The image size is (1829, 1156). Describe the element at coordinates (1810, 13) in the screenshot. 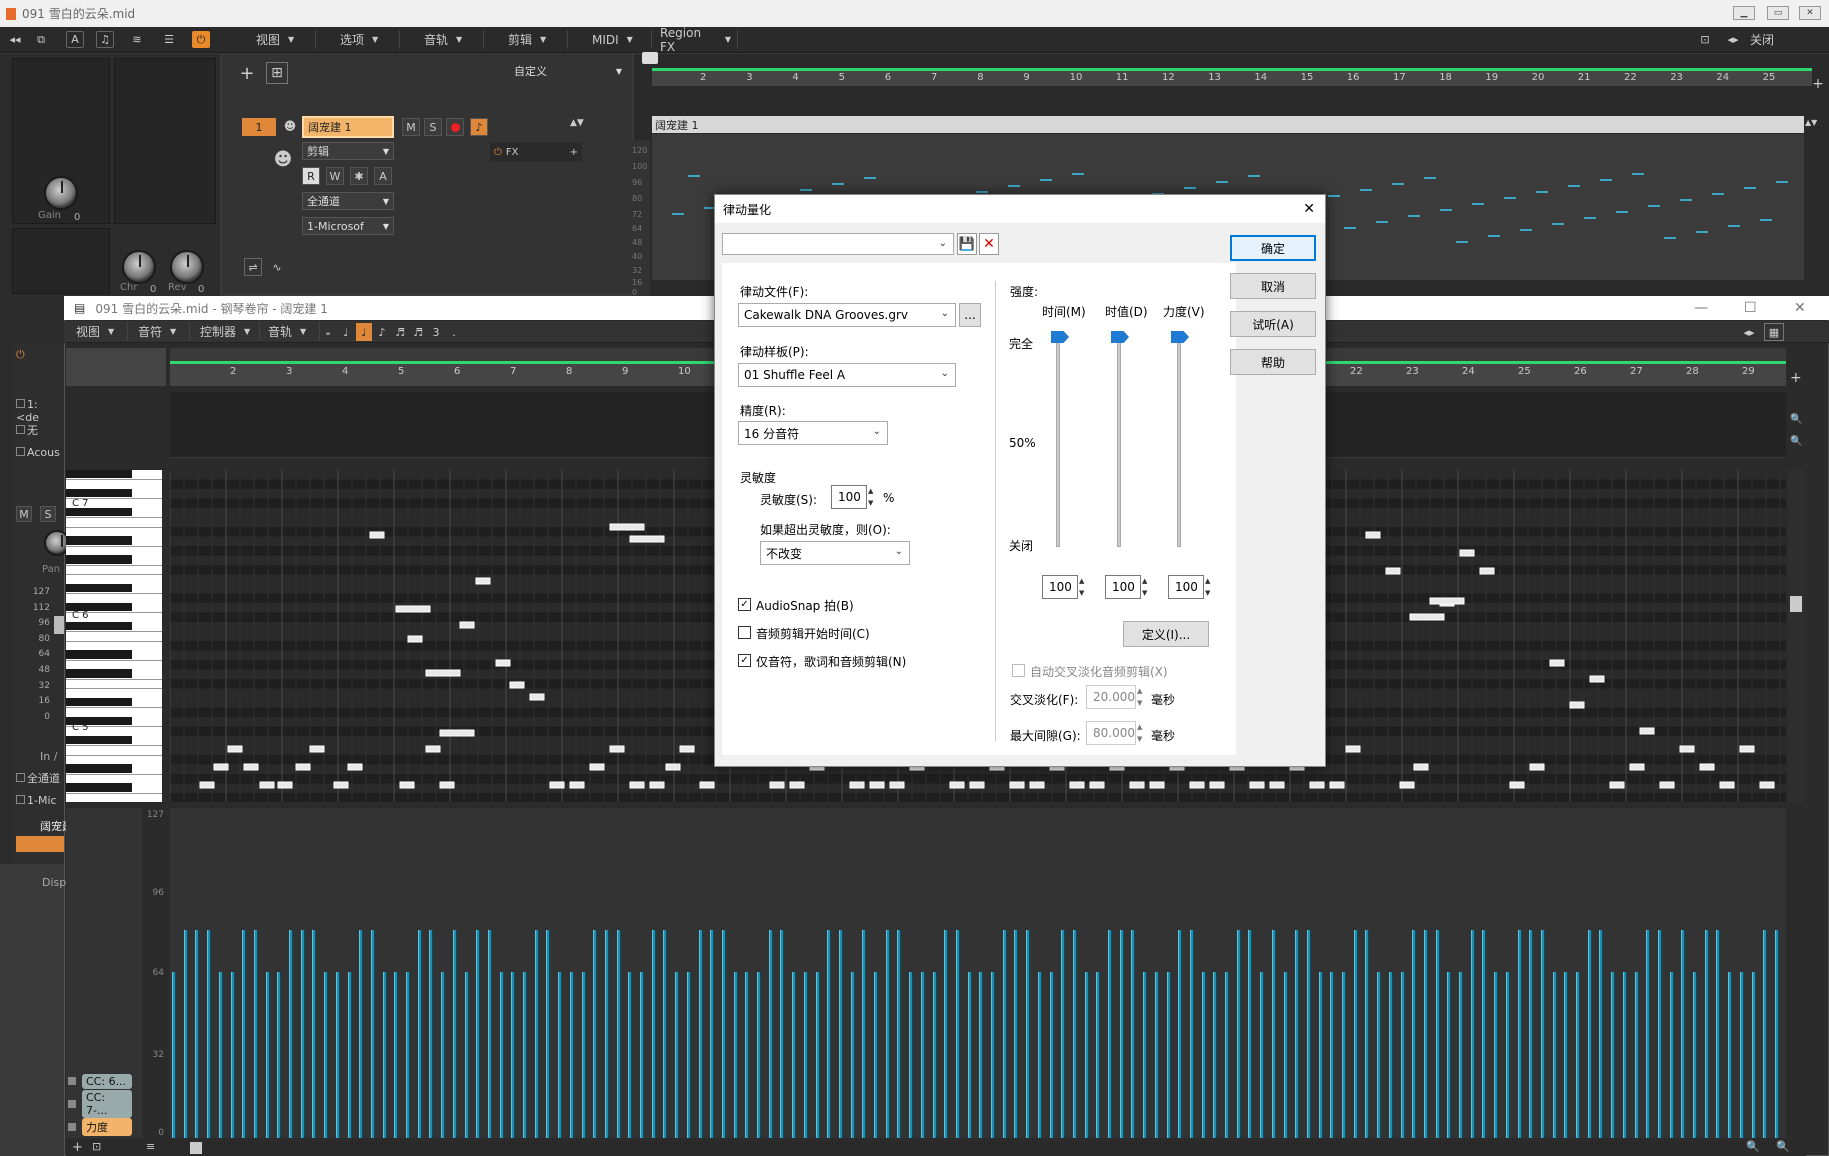

I see `close-button: ✕` at that location.